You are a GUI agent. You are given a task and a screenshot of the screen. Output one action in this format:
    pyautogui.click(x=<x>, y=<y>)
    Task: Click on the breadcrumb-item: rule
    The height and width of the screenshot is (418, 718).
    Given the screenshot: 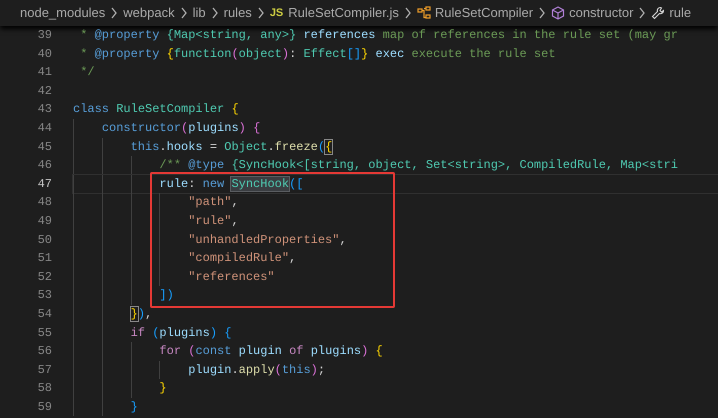 What is the action you would take?
    pyautogui.click(x=680, y=13)
    